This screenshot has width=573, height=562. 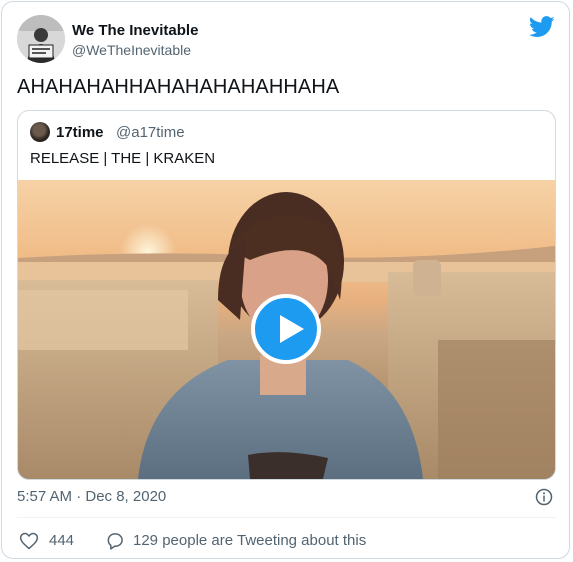 I want to click on twitter-bird-icon, so click(x=542, y=27).